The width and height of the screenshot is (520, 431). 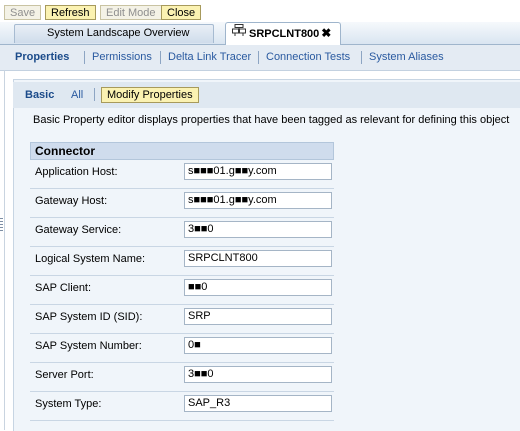 I want to click on tab-srpclnt800: SRPCLNT800 ✖, so click(x=283, y=33).